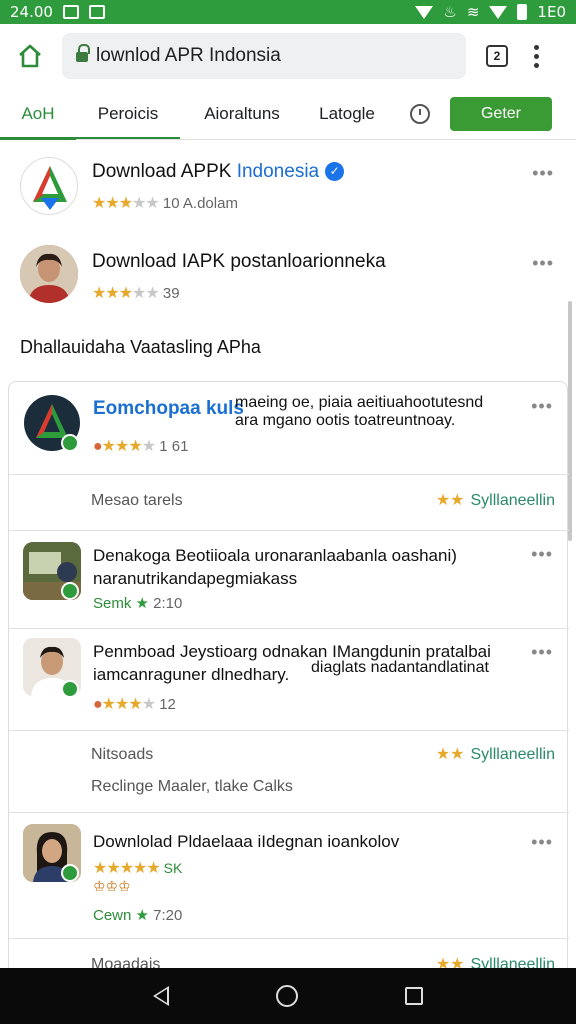 This screenshot has height=1024, width=576. What do you see at coordinates (288, 12) in the screenshot?
I see `status-bar: 24.00 ♨ ≋ 1E0` at bounding box center [288, 12].